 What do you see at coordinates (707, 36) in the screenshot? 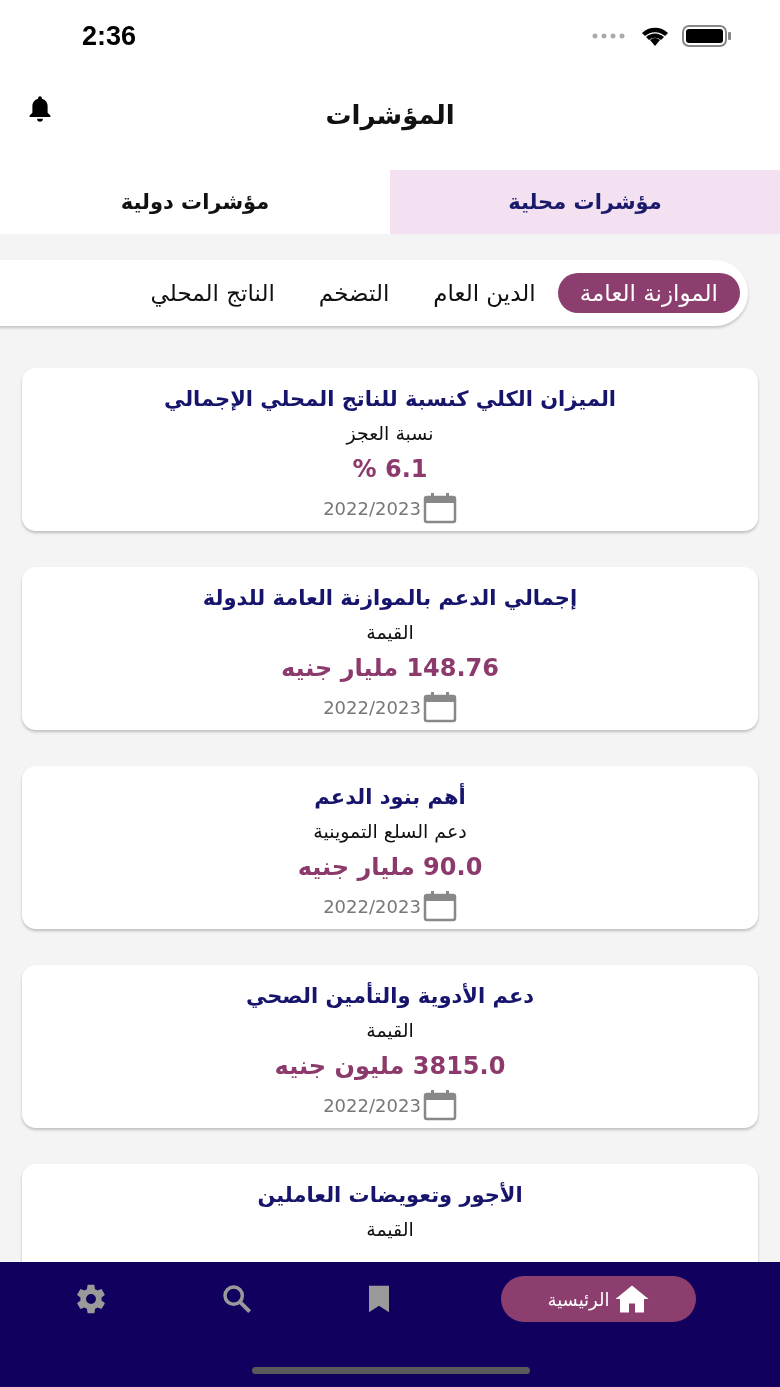
I see `battery-icon` at bounding box center [707, 36].